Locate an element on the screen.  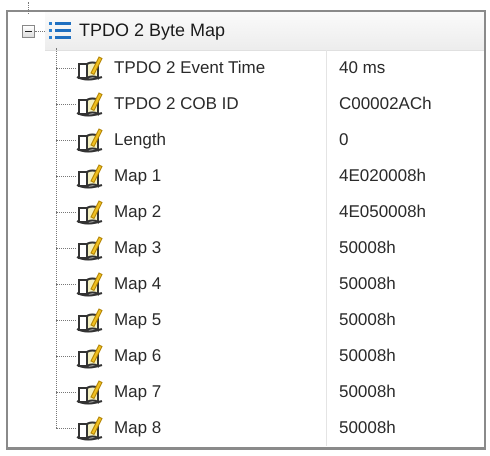
list-icon is located at coordinates (60, 30).